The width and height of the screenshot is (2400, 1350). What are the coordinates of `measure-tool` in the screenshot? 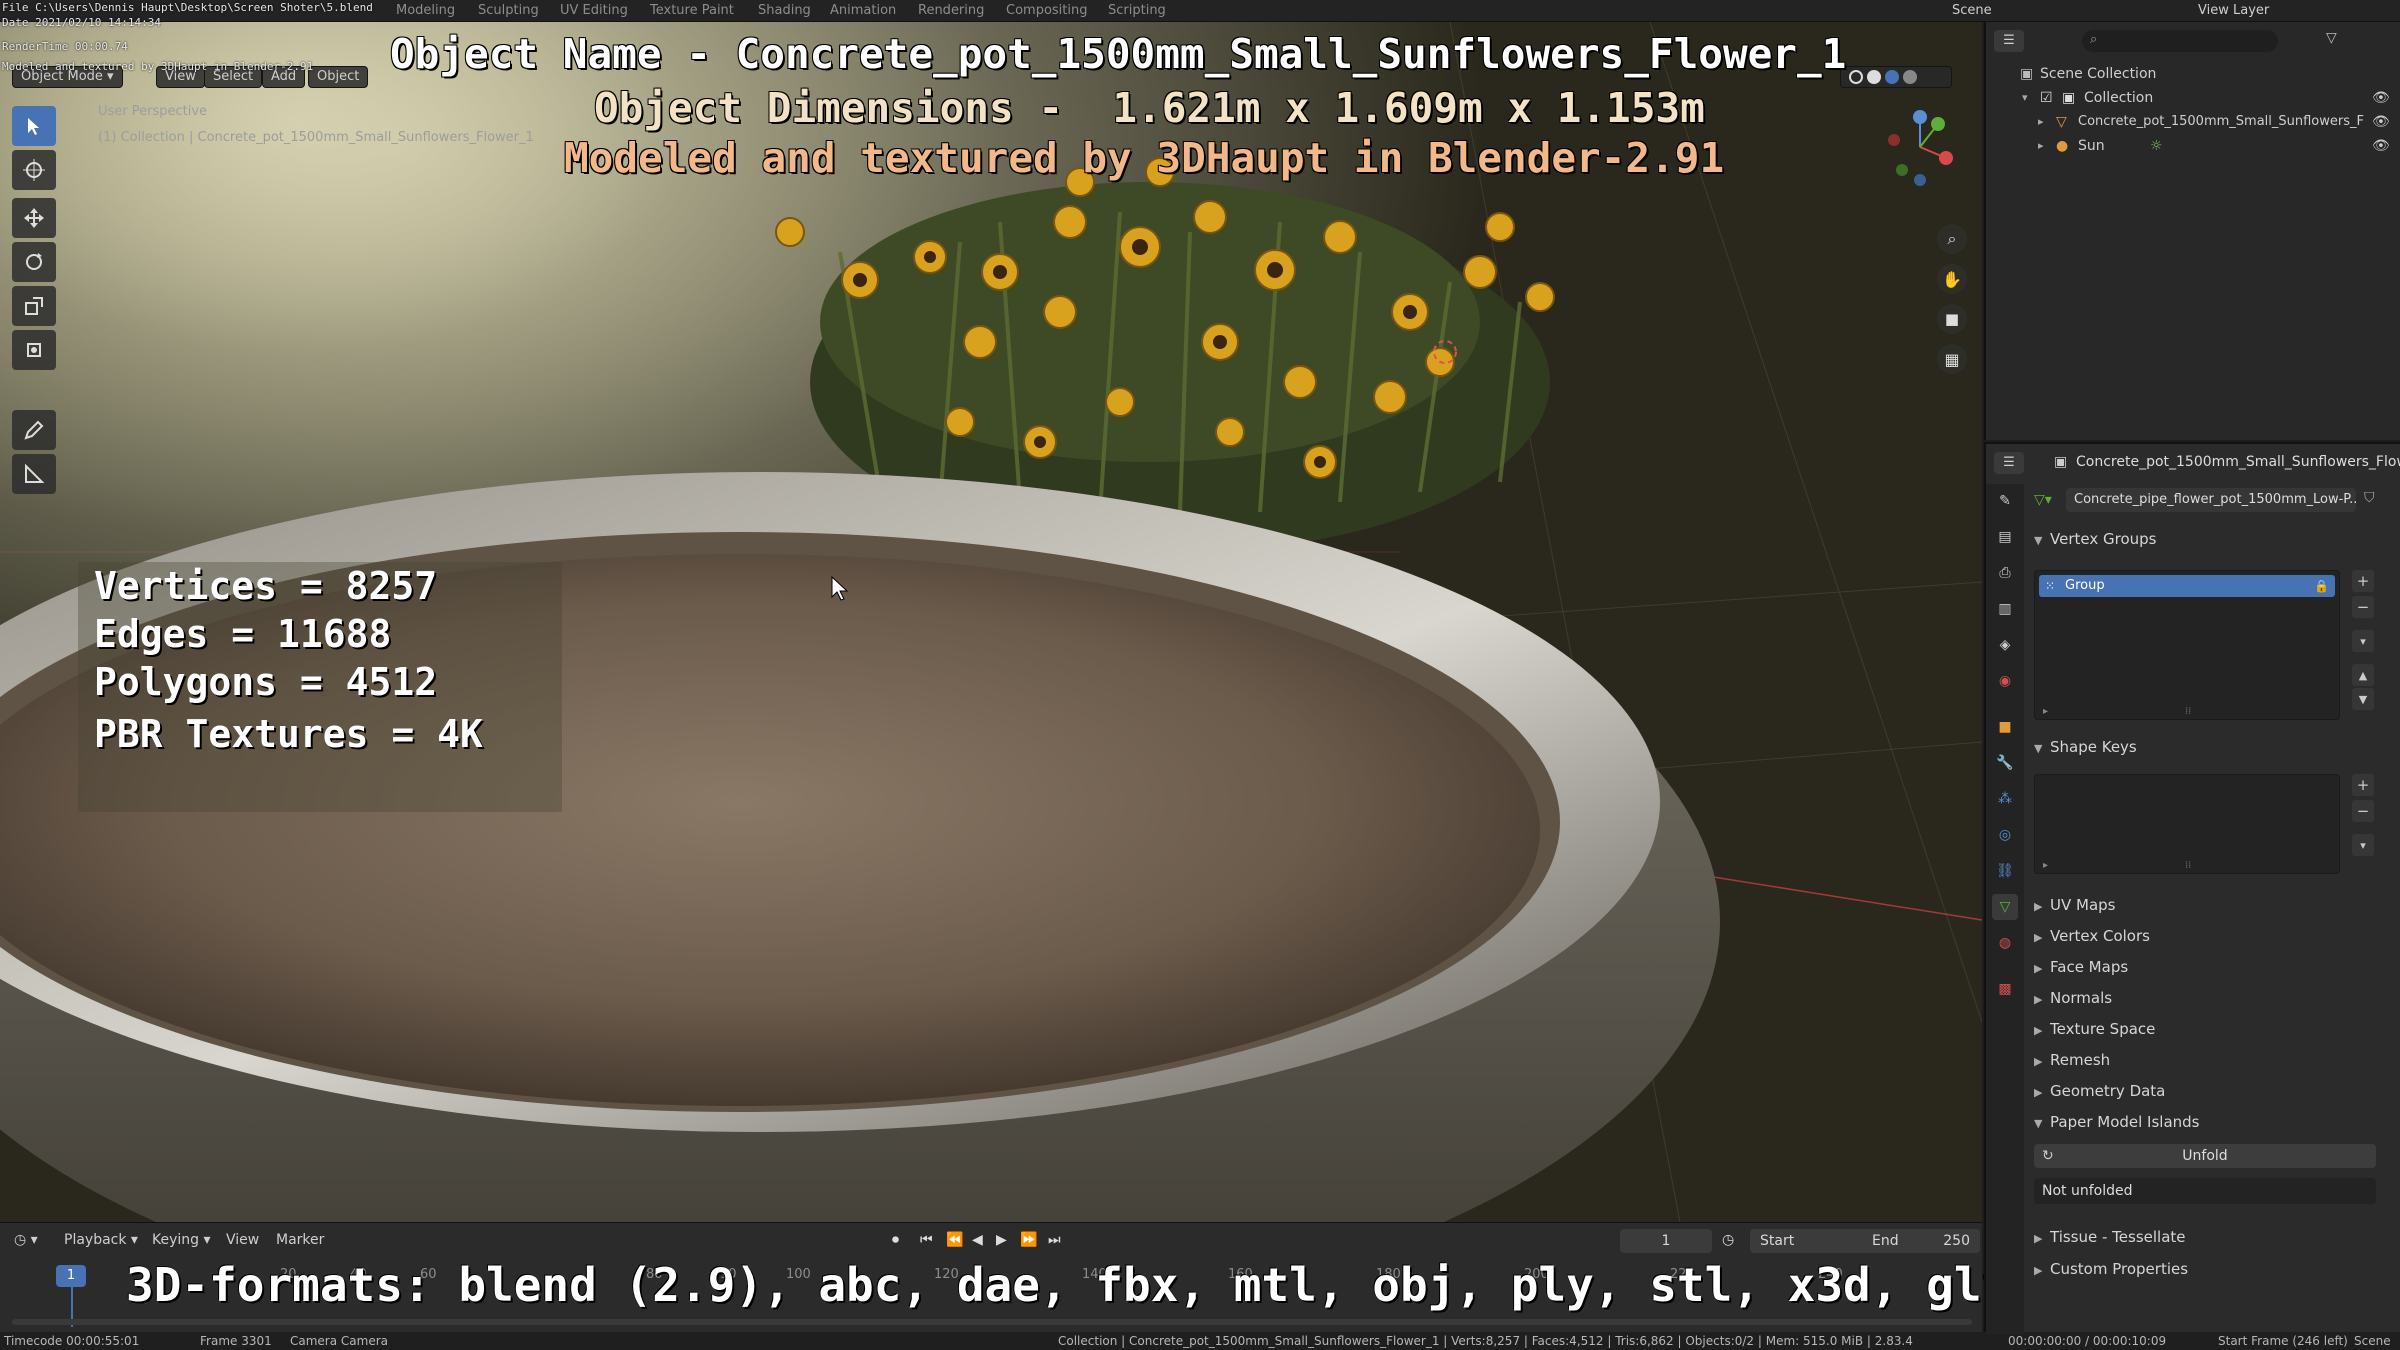 It's located at (34, 474).